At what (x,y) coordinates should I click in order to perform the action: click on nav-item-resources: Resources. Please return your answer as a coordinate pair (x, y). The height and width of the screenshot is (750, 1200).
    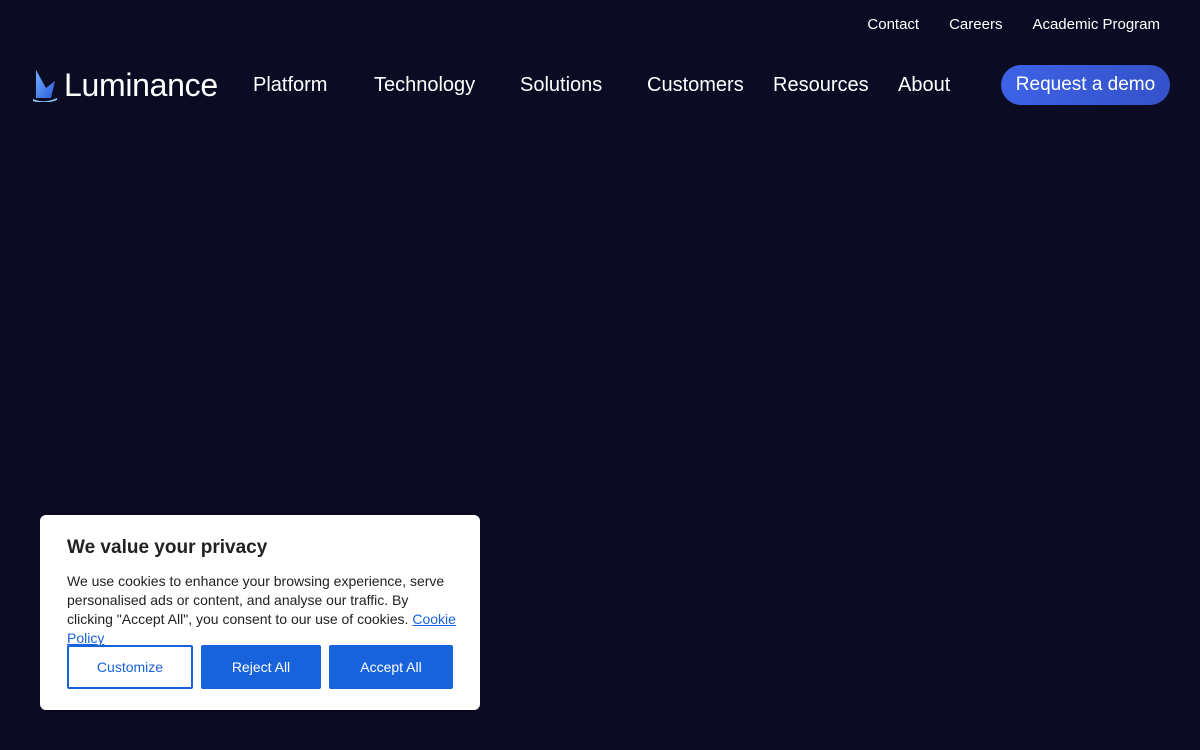
    Looking at the image, I should click on (821, 85).